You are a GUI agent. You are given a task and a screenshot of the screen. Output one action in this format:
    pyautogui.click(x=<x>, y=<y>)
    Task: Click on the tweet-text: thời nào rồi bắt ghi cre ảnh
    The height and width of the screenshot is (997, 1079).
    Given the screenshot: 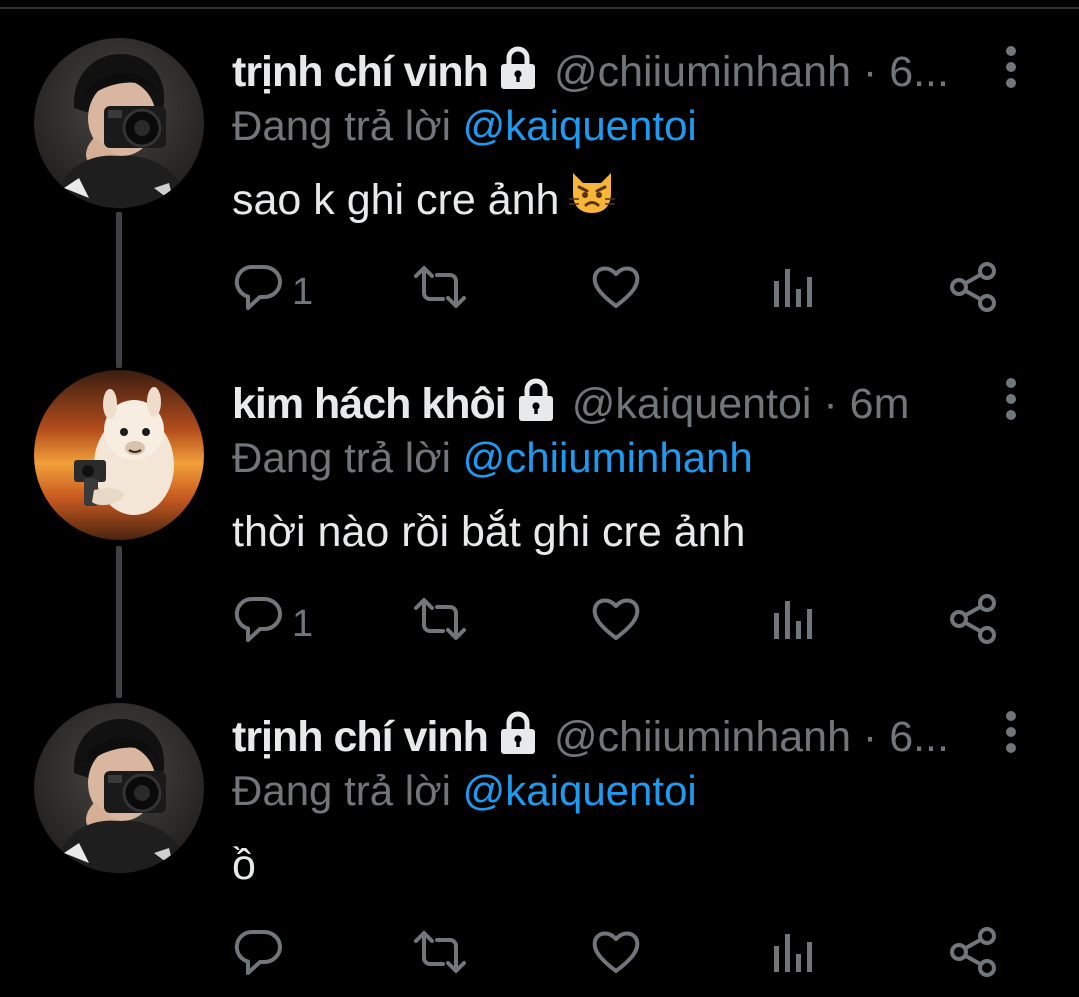 What is the action you would take?
    pyautogui.click(x=622, y=532)
    